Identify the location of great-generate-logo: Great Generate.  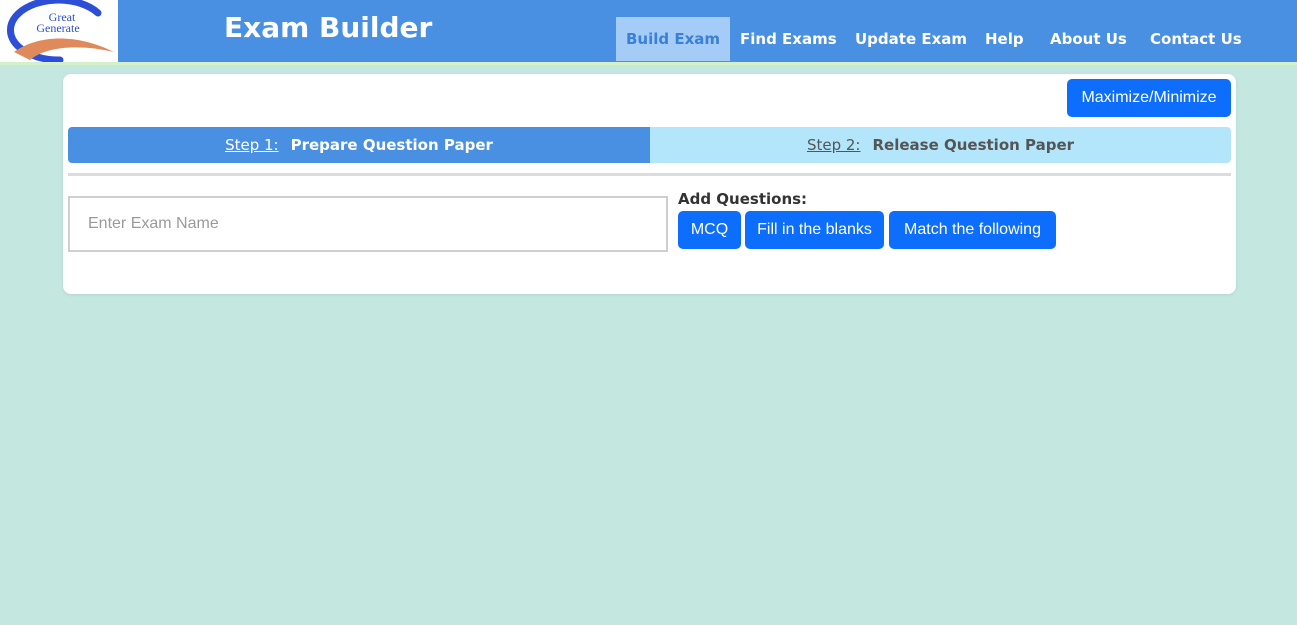
(59, 32).